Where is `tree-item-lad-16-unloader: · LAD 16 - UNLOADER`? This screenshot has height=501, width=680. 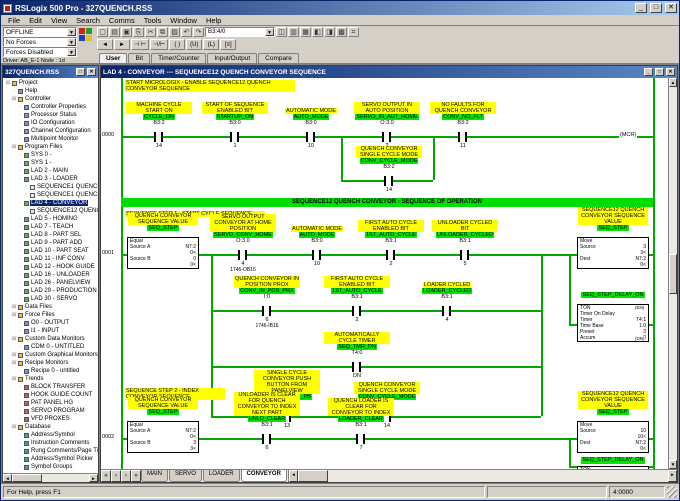
tree-item-lad-16-unloader: · LAD 16 - UNLOADER is located at coordinates (50, 275).